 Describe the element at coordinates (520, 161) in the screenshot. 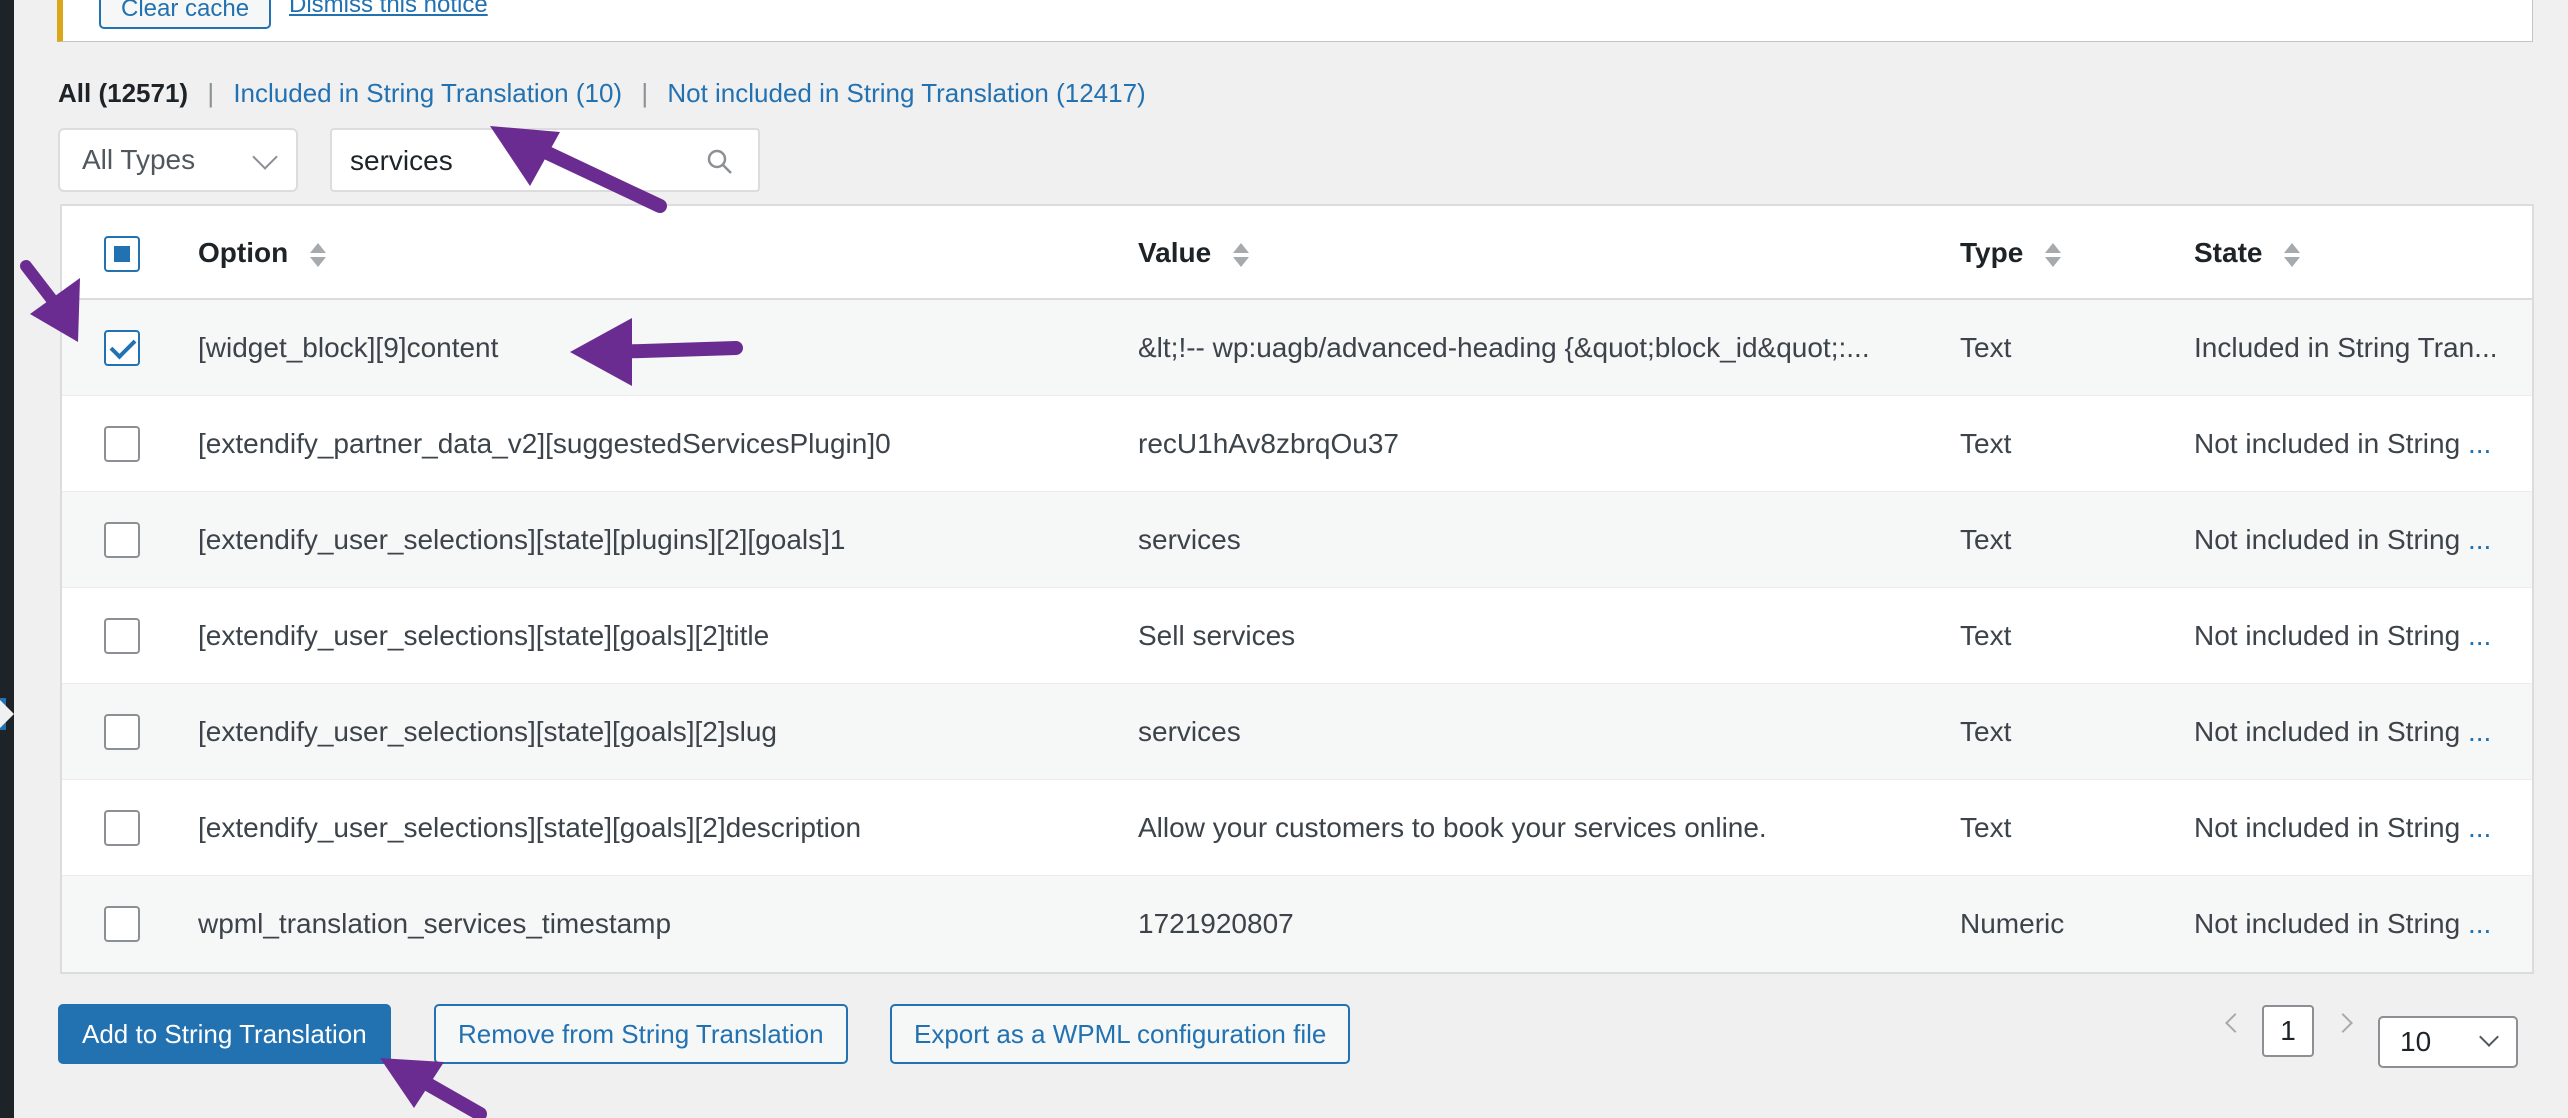

I see `search-input` at that location.